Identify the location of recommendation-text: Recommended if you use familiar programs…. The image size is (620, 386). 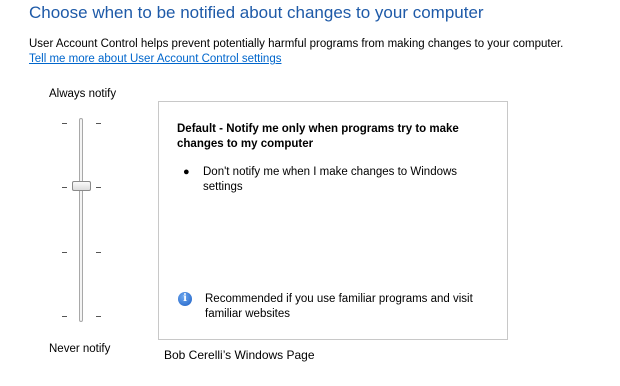
(339, 306).